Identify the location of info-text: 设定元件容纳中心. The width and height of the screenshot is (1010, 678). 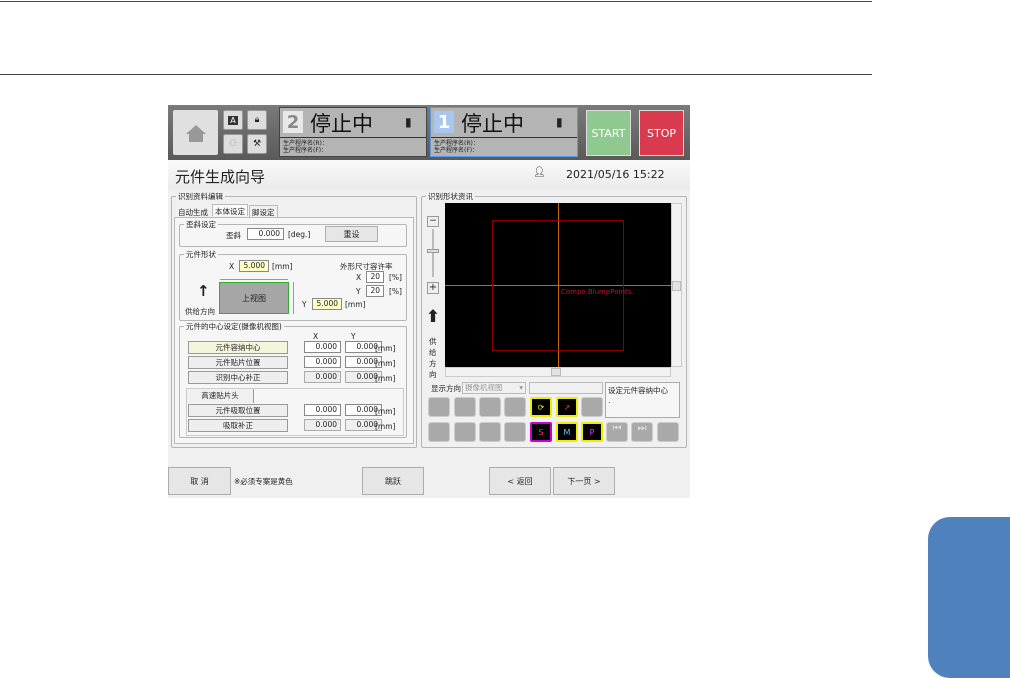
(638, 390).